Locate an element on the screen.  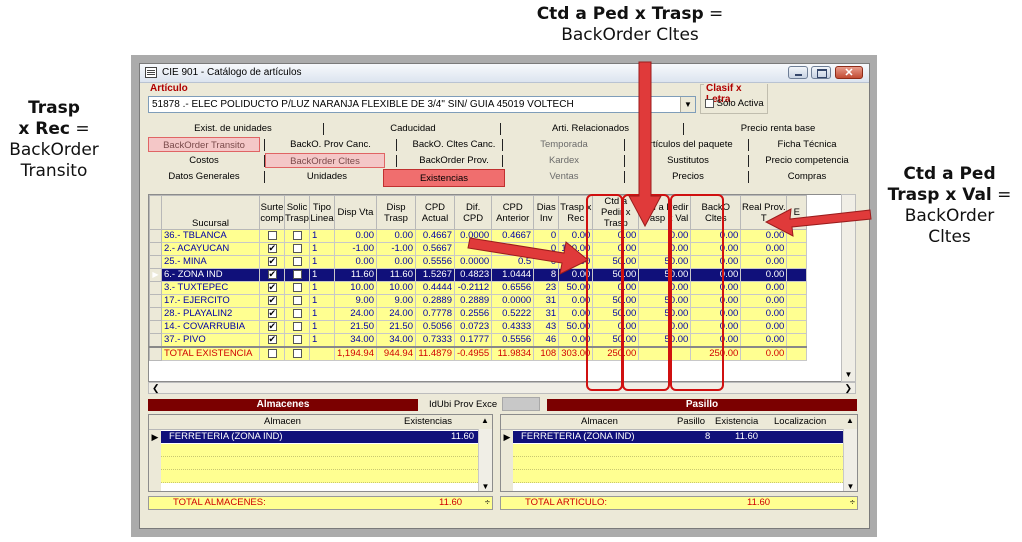
almacenes-col-almacen: Almacen is located at coordinates (282, 421).